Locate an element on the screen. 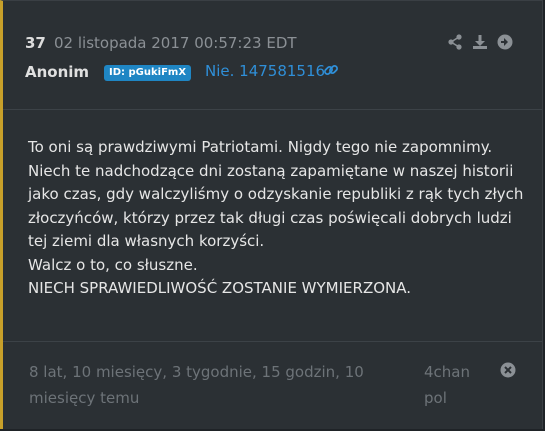 This screenshot has height=431, width=545. post-reference-link: Nie. 147581516 is located at coordinates (265, 71).